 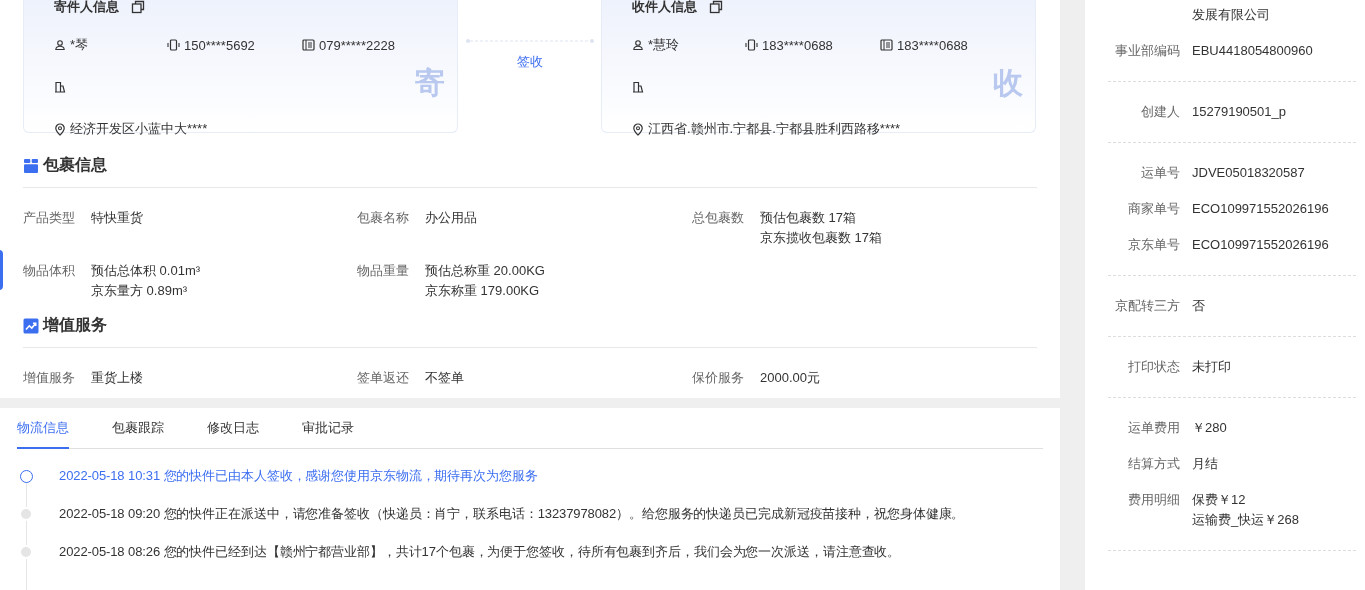 What do you see at coordinates (233, 428) in the screenshot?
I see `tab: 修改日志` at bounding box center [233, 428].